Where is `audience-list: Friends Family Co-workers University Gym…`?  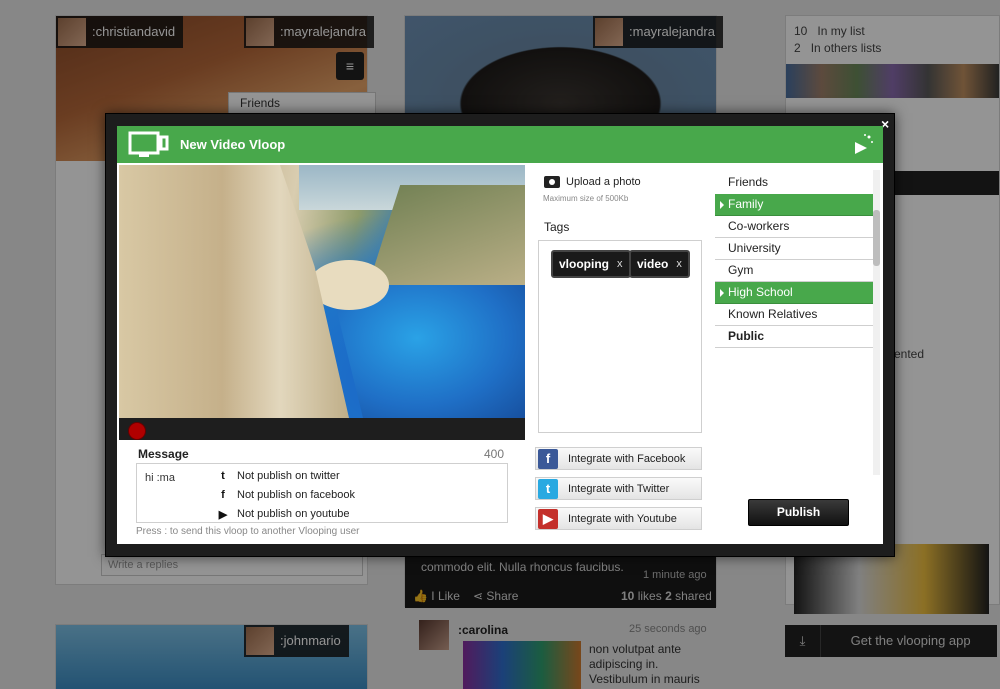
audience-list: Friends Family Co-workers University Gym… is located at coordinates (794, 260).